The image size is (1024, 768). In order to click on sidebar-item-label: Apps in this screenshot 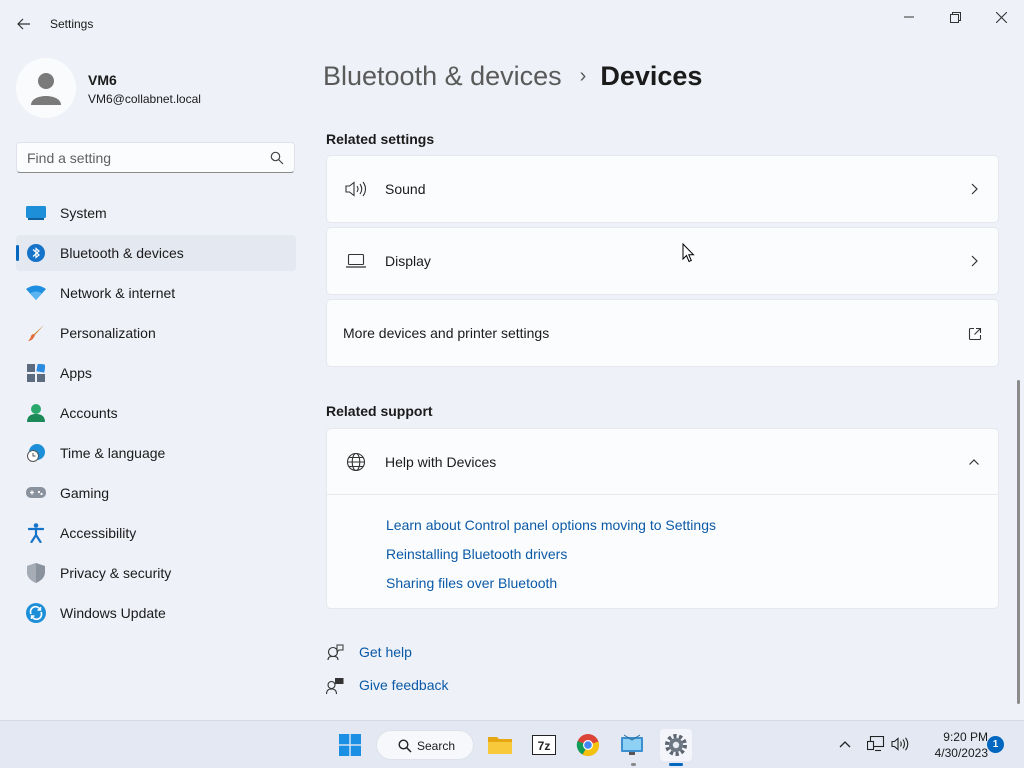, I will do `click(76, 373)`.